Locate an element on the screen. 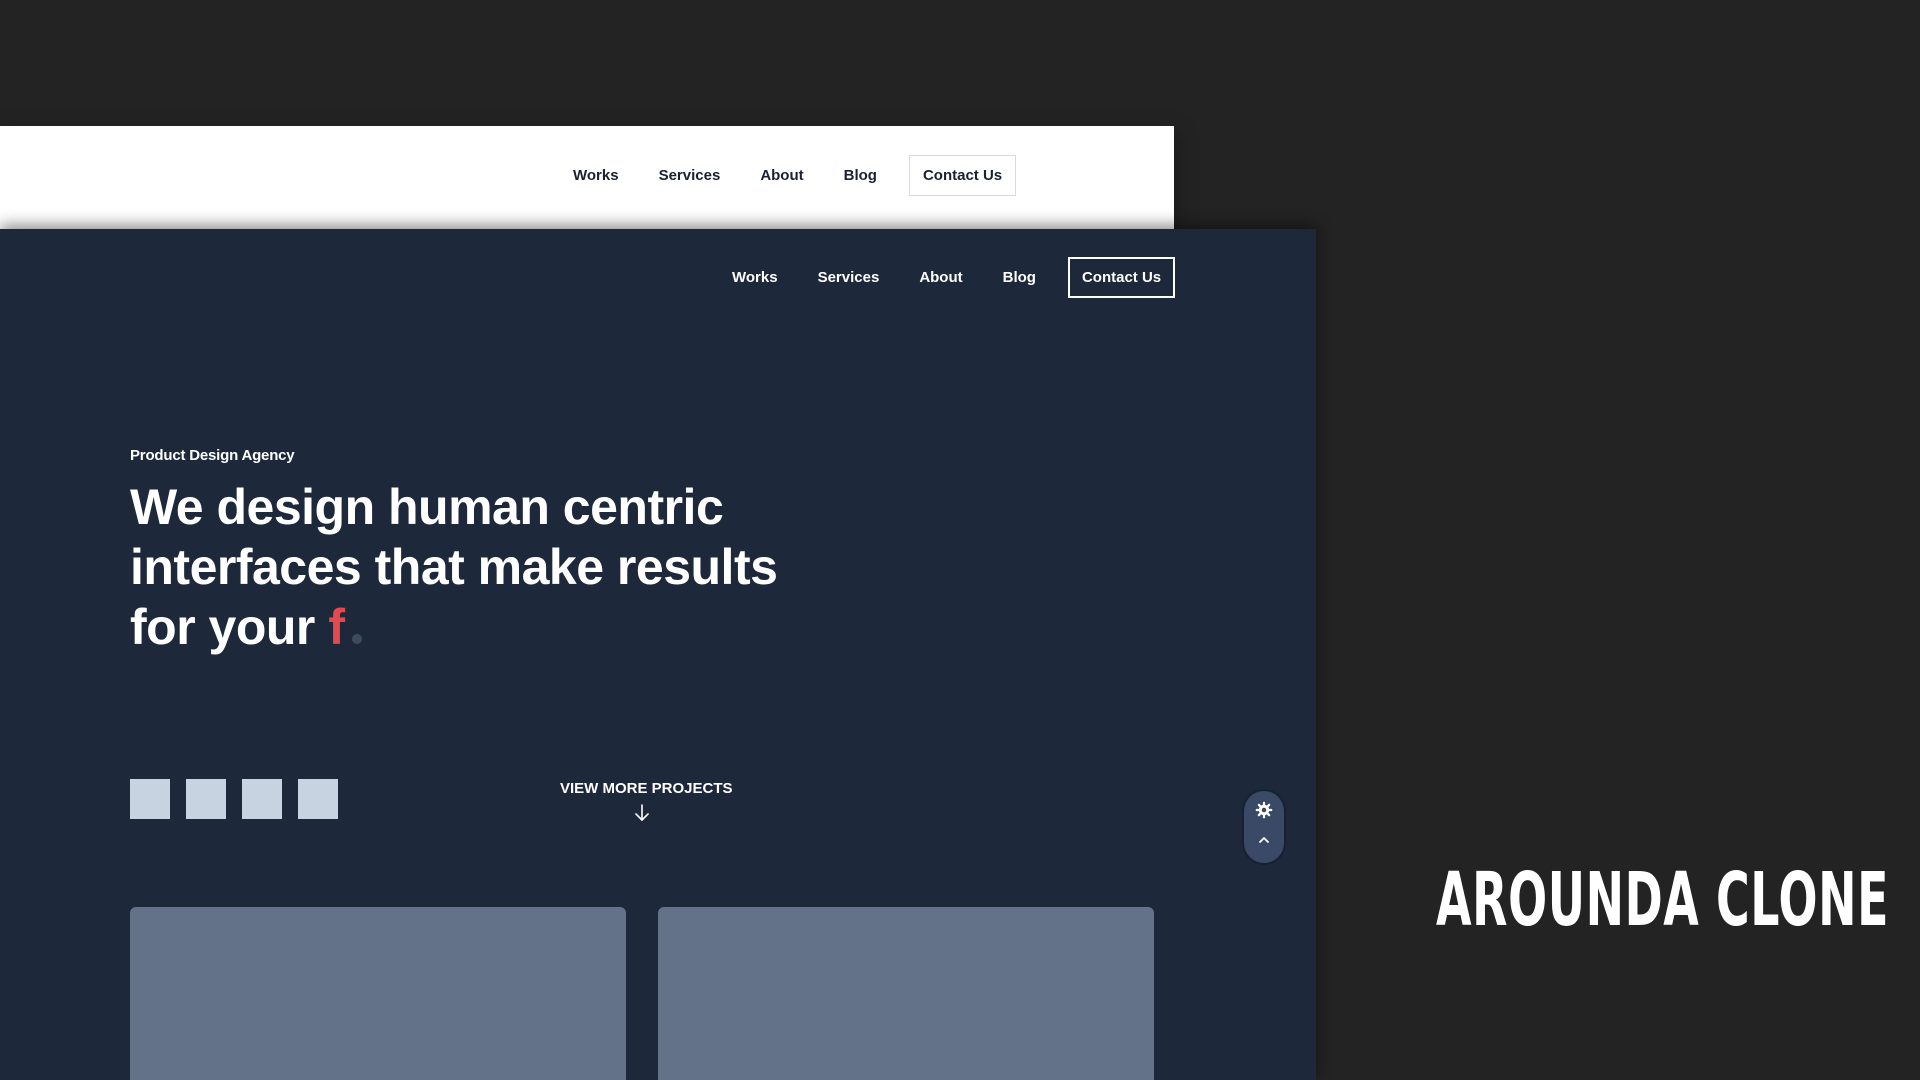 The width and height of the screenshot is (1920, 1080). headline-line-3-prefix: for your is located at coordinates (222, 627).